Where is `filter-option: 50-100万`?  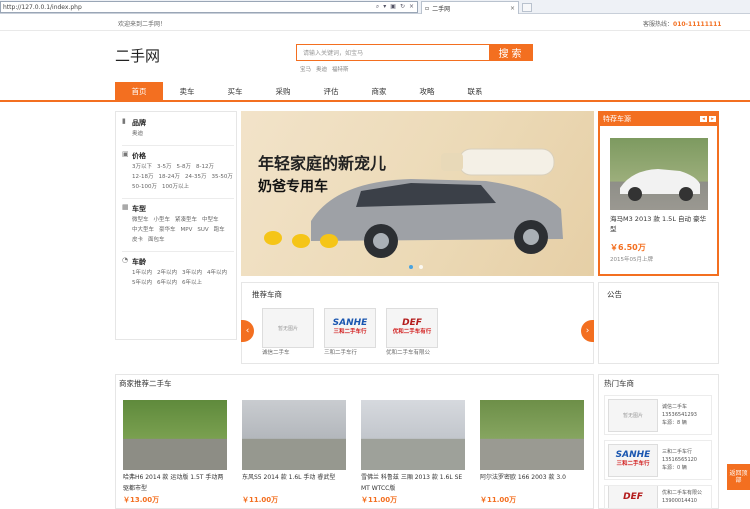 filter-option: 50-100万 is located at coordinates (144, 187).